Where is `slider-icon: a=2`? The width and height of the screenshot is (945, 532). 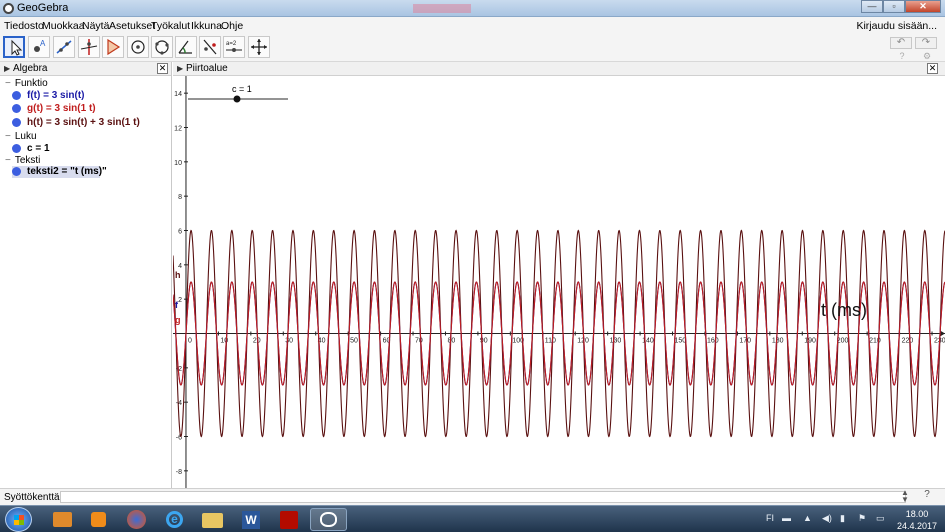
slider-icon: a=2 is located at coordinates (234, 46).